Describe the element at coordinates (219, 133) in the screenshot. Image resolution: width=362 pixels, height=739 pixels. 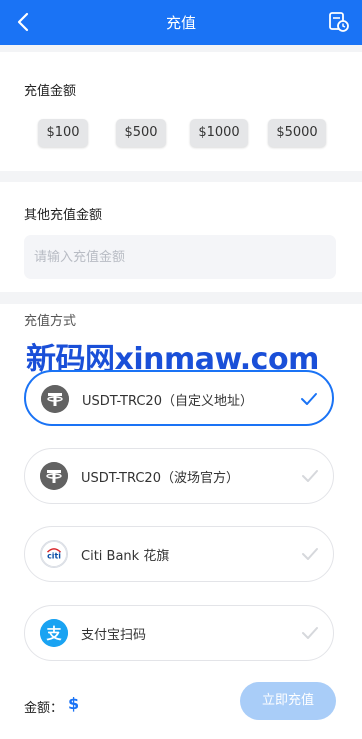
I see `amount-option-1000: $1000` at that location.